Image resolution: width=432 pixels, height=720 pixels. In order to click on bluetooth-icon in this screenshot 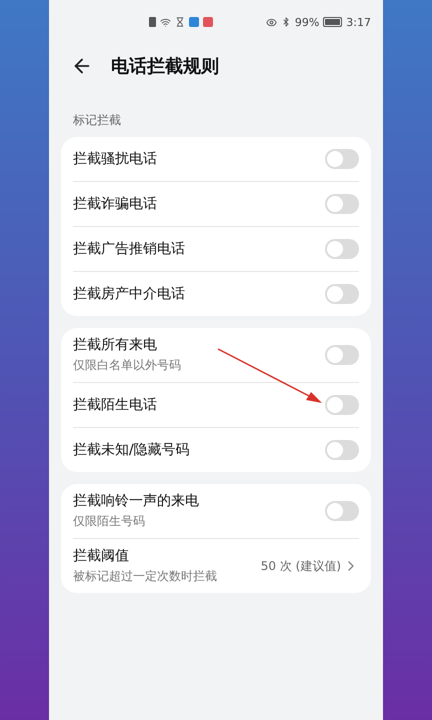, I will do `click(285, 22)`.